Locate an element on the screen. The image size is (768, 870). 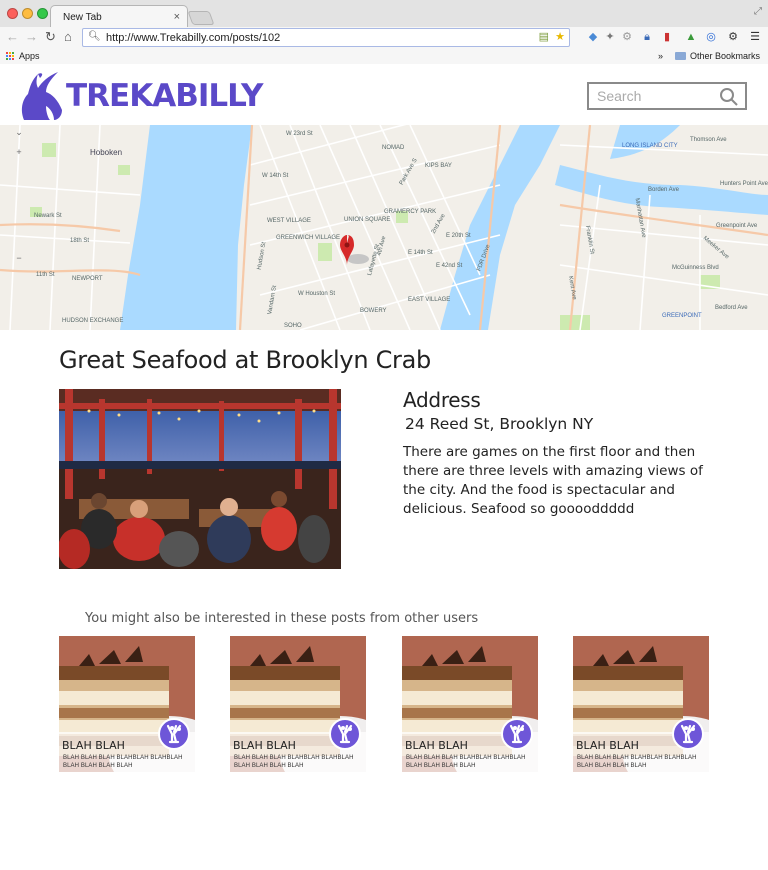
goat-logo-icon is located at coordinates (42, 96).